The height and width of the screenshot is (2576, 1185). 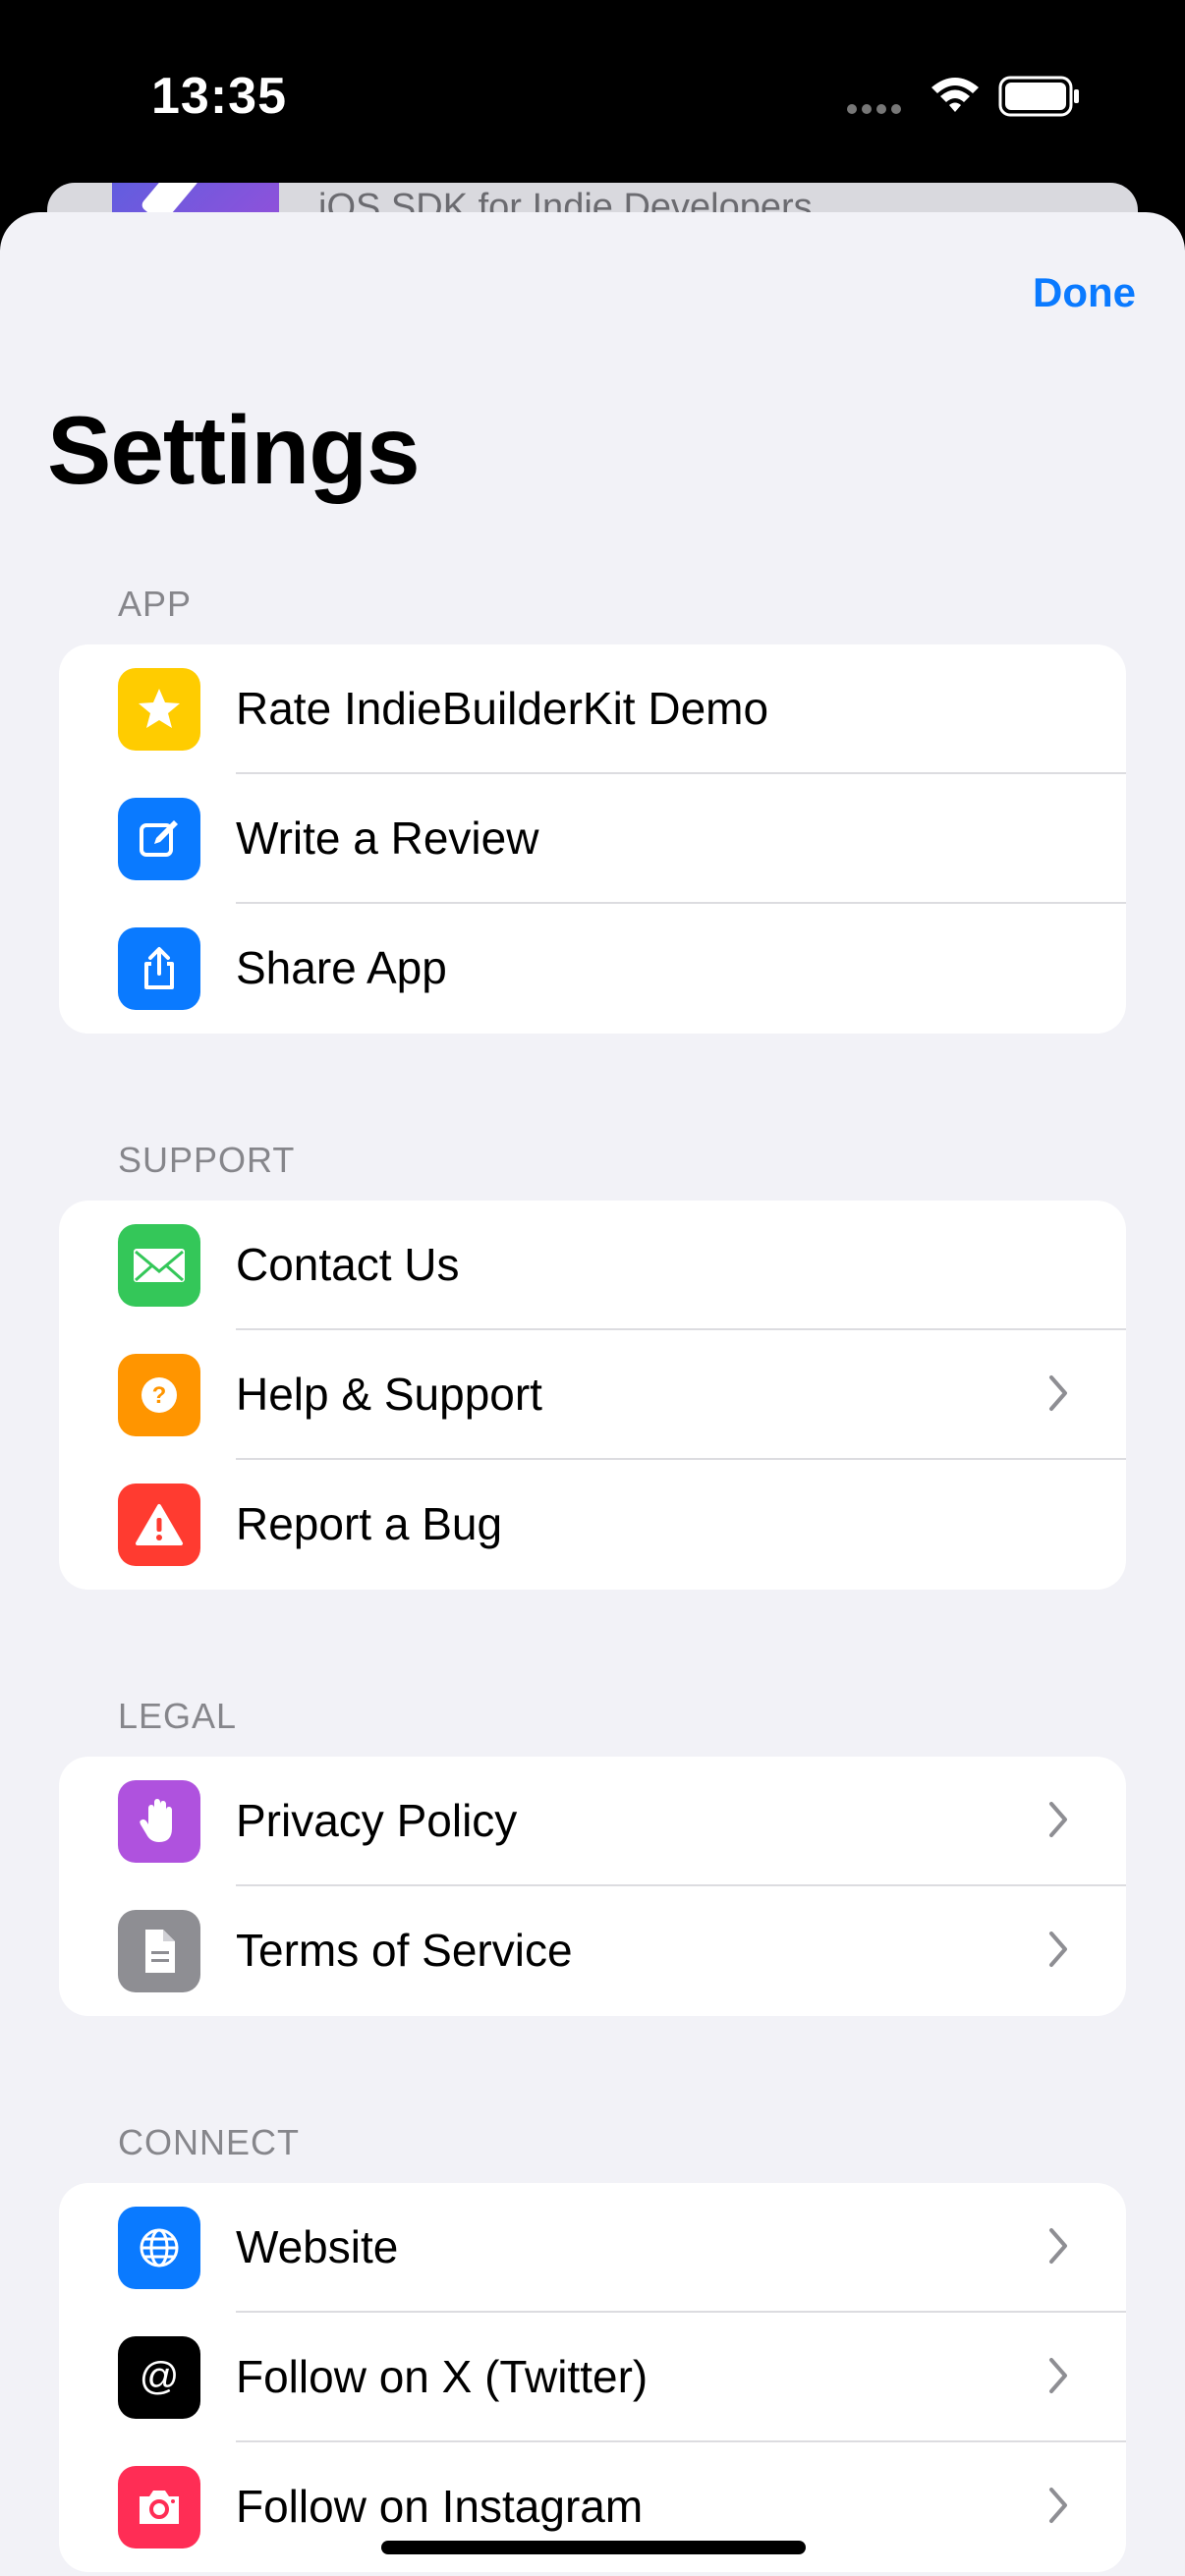 What do you see at coordinates (342, 967) in the screenshot?
I see `row-label: Share App` at bounding box center [342, 967].